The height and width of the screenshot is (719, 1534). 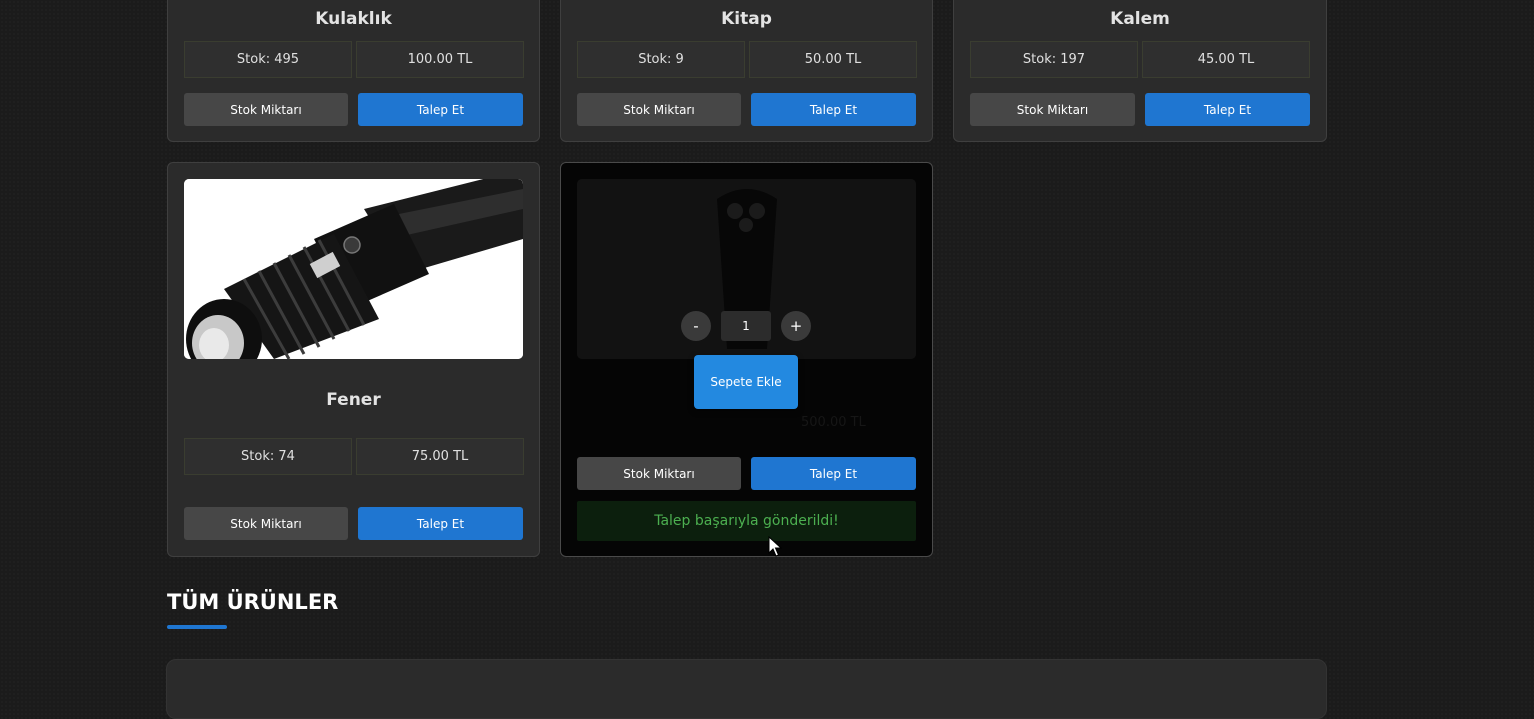 What do you see at coordinates (833, 59) in the screenshot?
I see `price-info: 50.00 TL` at bounding box center [833, 59].